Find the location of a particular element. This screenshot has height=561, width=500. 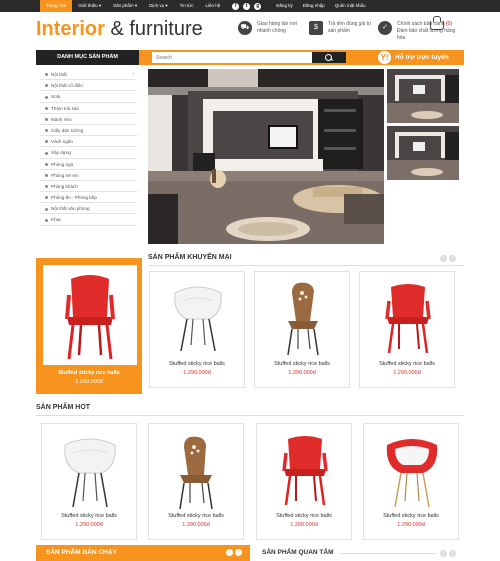

warranty-icon: ✓ is located at coordinates (385, 28).